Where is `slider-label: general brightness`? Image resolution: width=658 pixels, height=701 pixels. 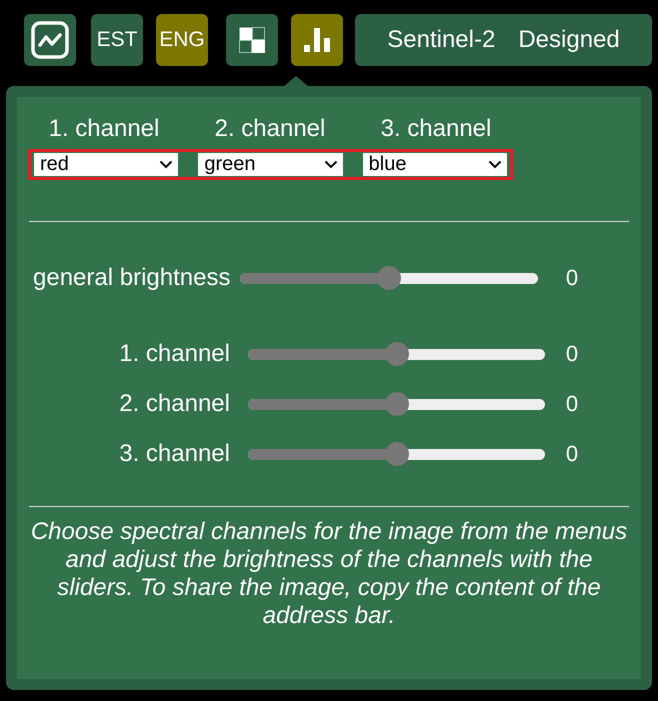
slider-label: general brightness is located at coordinates (132, 278).